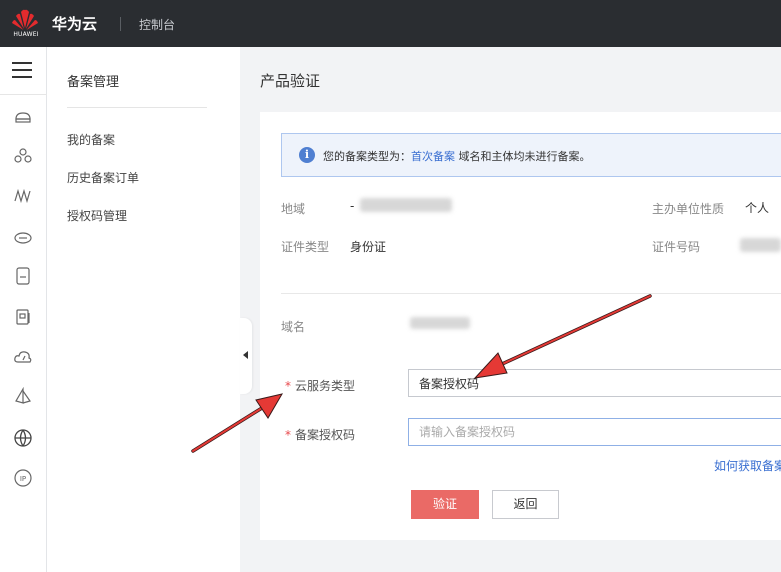 The width and height of the screenshot is (781, 572). I want to click on filing-type-link: 首次备案, so click(433, 156).